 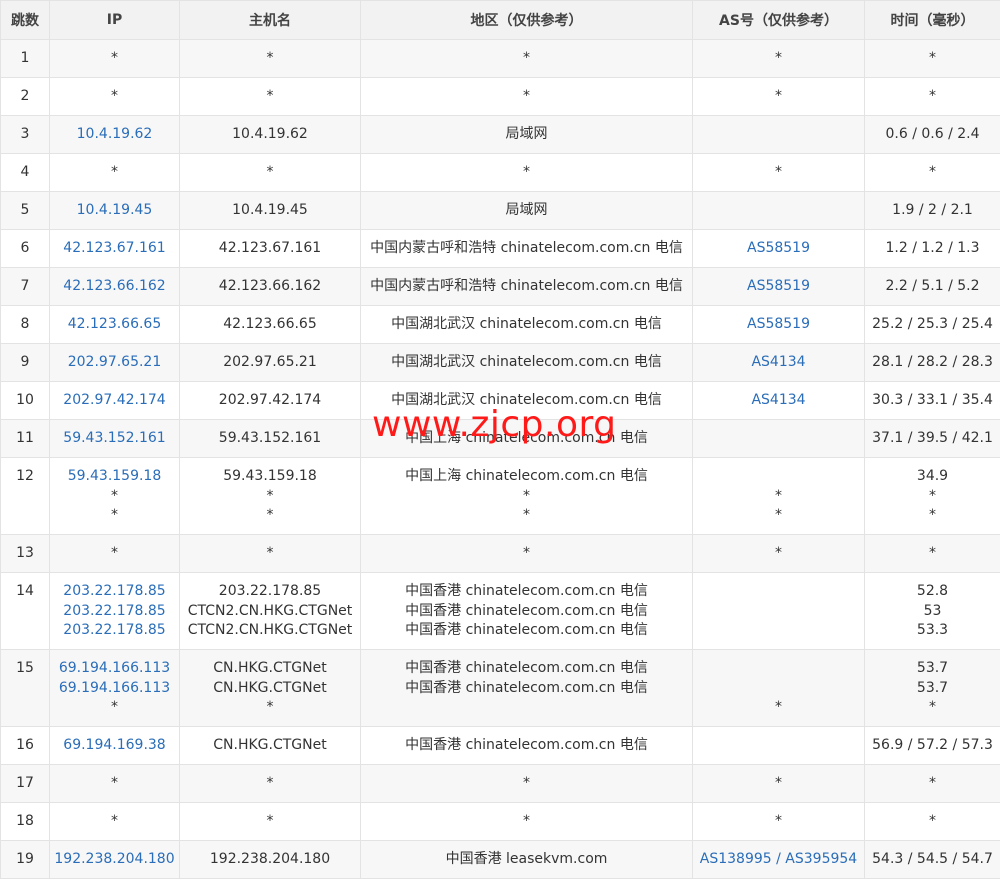 I want to click on ip-link: *, so click(x=114, y=708).